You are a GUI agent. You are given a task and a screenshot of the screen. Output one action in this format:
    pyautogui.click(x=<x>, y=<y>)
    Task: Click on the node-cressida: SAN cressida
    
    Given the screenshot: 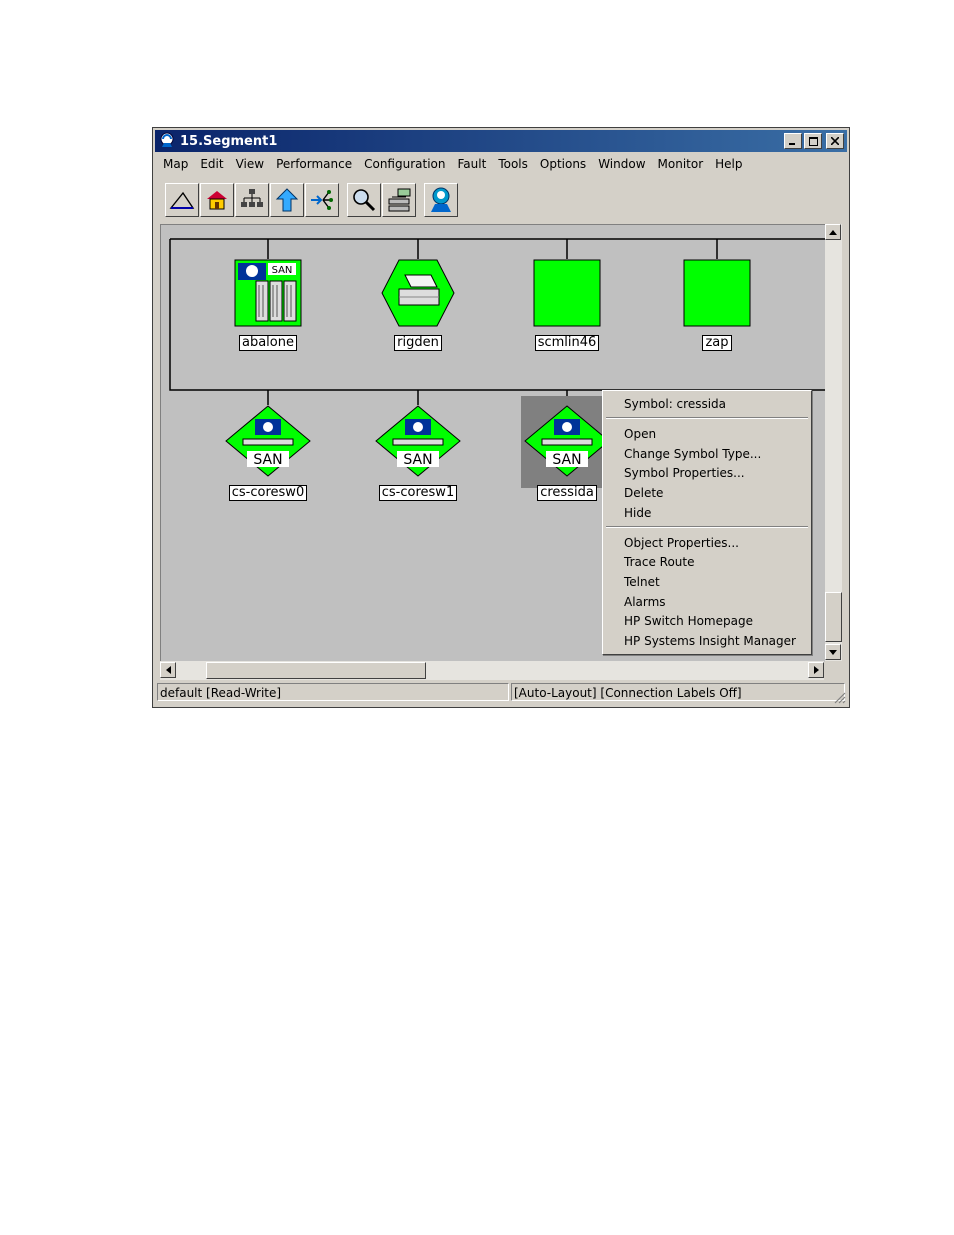 What is the action you would take?
    pyautogui.click(x=567, y=453)
    